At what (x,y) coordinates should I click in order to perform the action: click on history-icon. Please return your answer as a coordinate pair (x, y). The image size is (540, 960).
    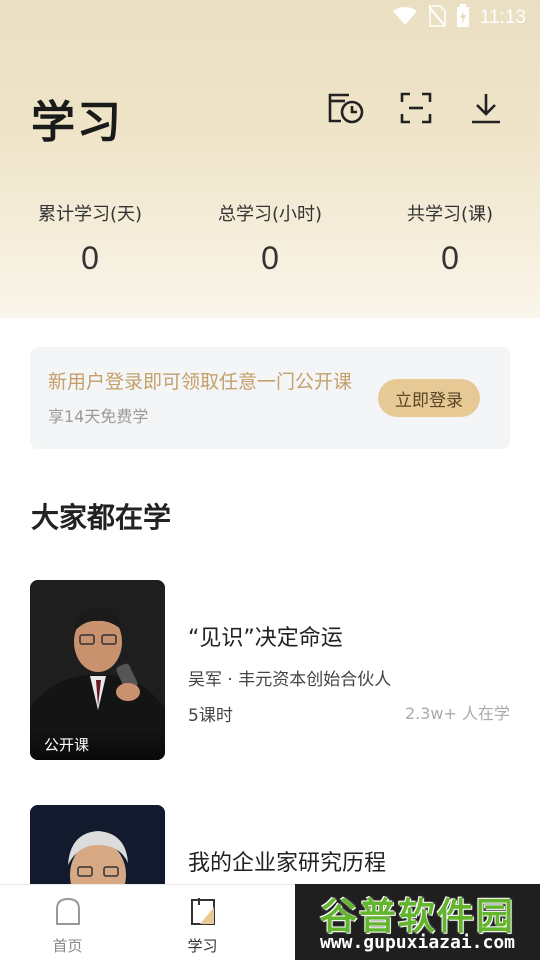
    Looking at the image, I should click on (346, 110).